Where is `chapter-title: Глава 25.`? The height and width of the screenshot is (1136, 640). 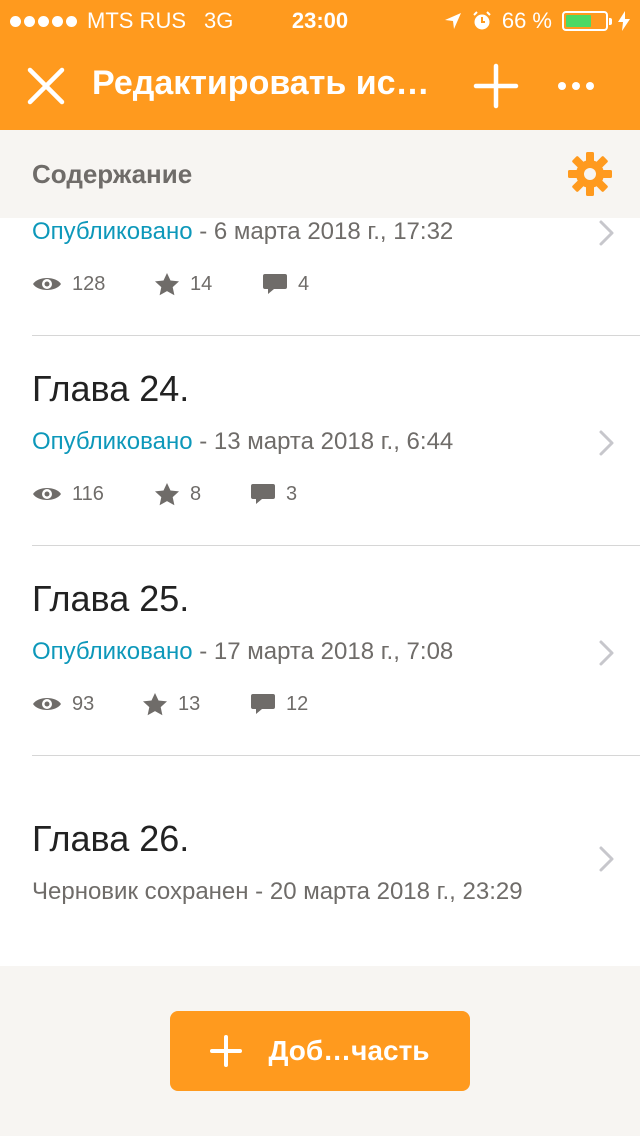 chapter-title: Глава 25. is located at coordinates (111, 598).